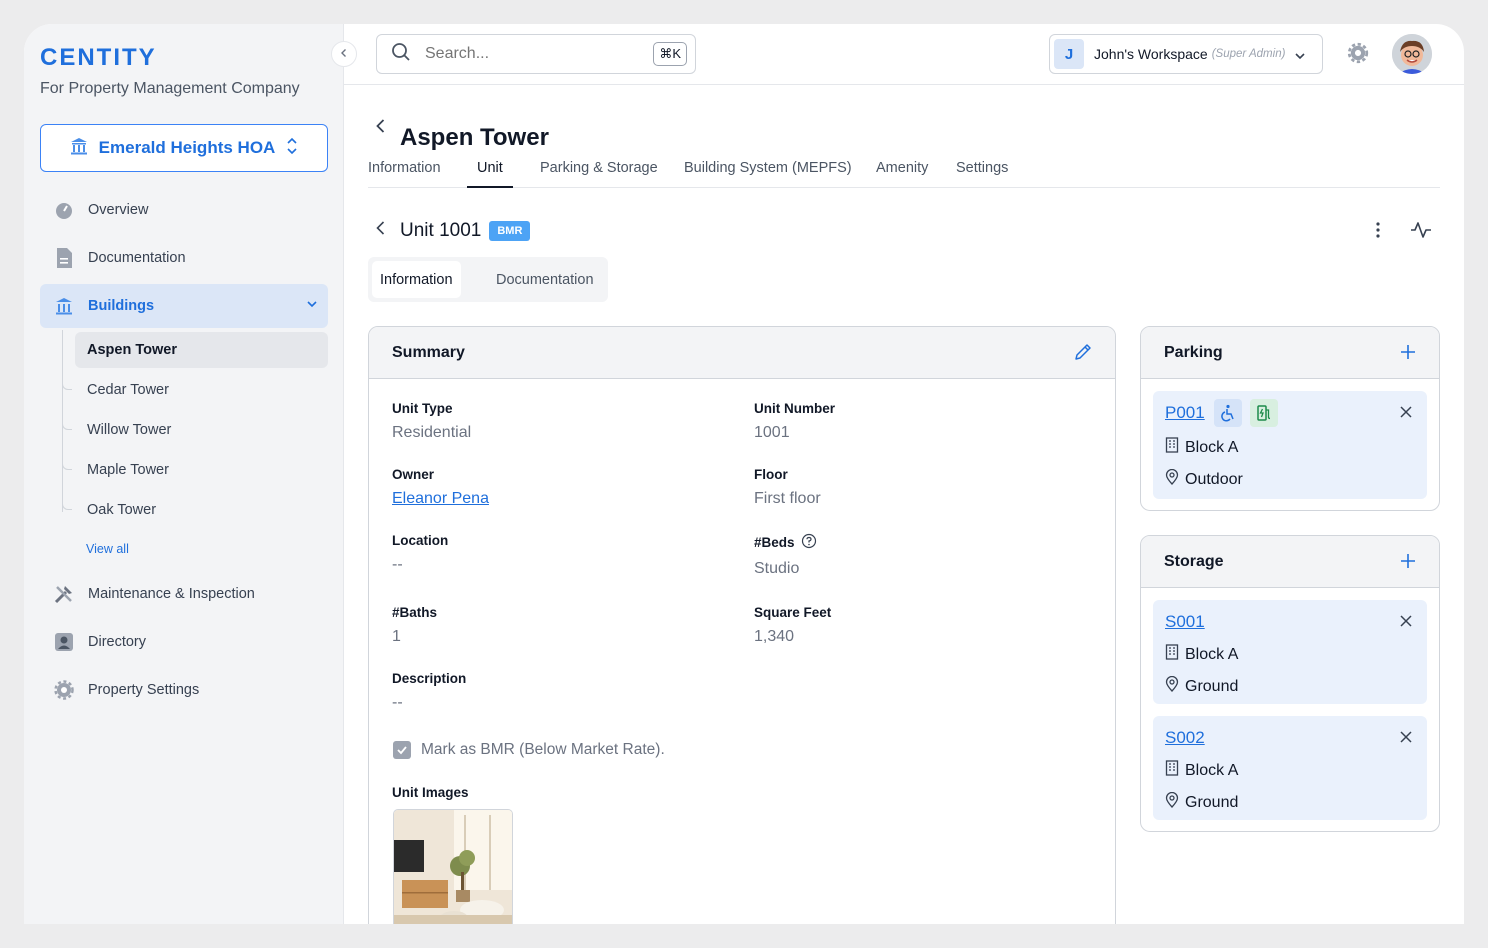 This screenshot has width=1488, height=948. What do you see at coordinates (440, 499) in the screenshot?
I see `owner-link: Eleanor Pena` at bounding box center [440, 499].